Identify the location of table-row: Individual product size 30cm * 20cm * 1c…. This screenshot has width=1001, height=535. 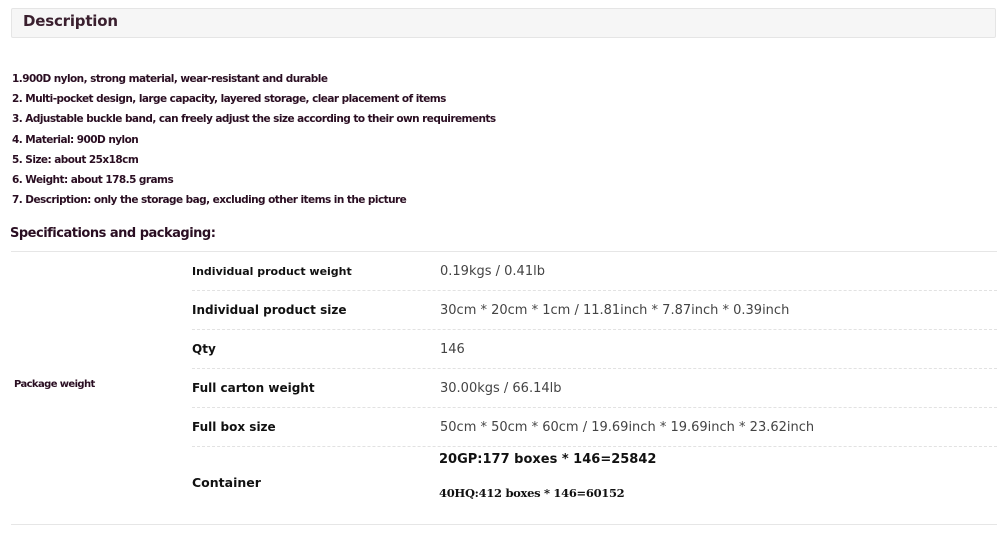
(594, 310).